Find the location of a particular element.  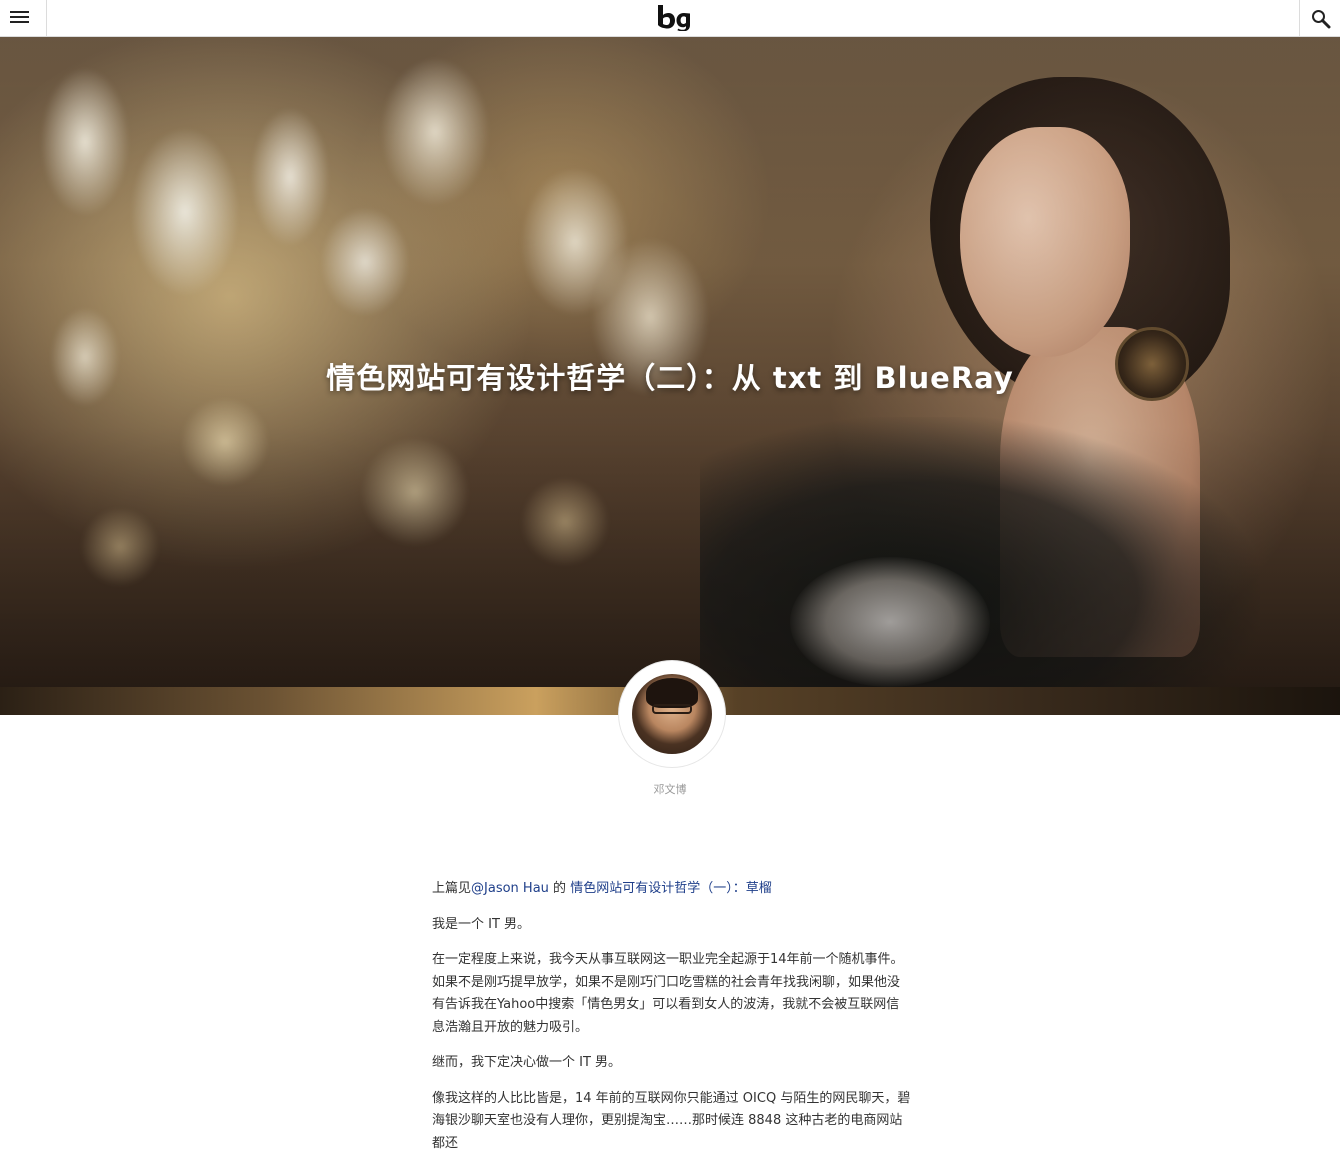

intro-middle: 的 is located at coordinates (557, 888).